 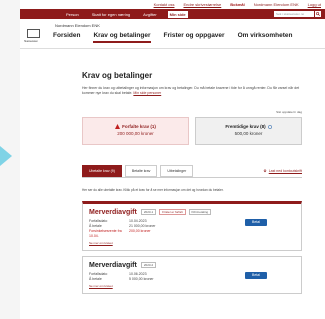 I want to click on warning-icon, so click(x=118, y=126).